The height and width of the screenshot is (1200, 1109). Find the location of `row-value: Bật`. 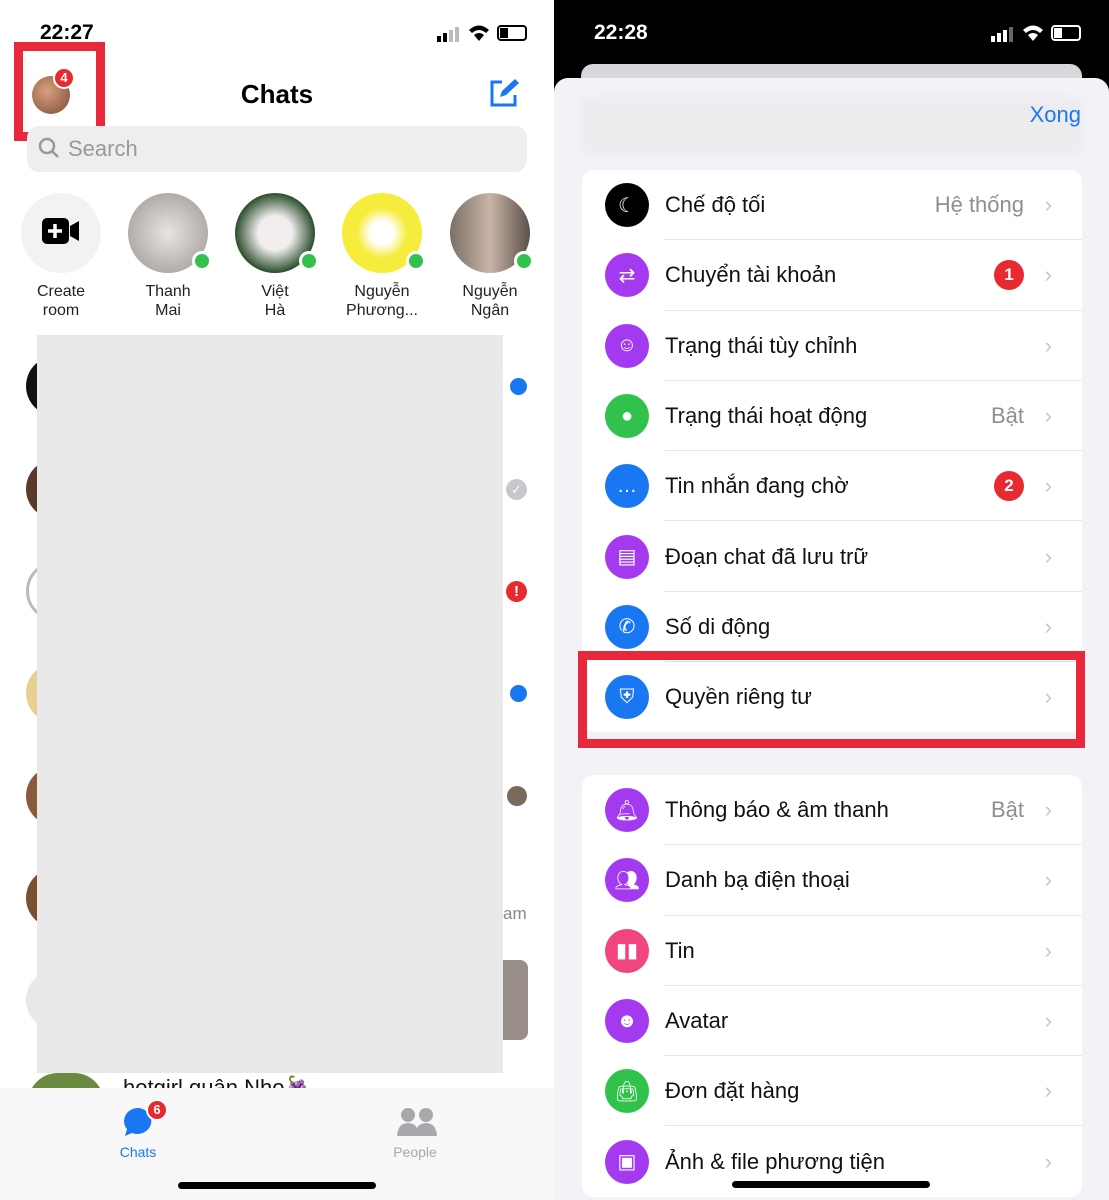

row-value: Bật is located at coordinates (1007, 416).